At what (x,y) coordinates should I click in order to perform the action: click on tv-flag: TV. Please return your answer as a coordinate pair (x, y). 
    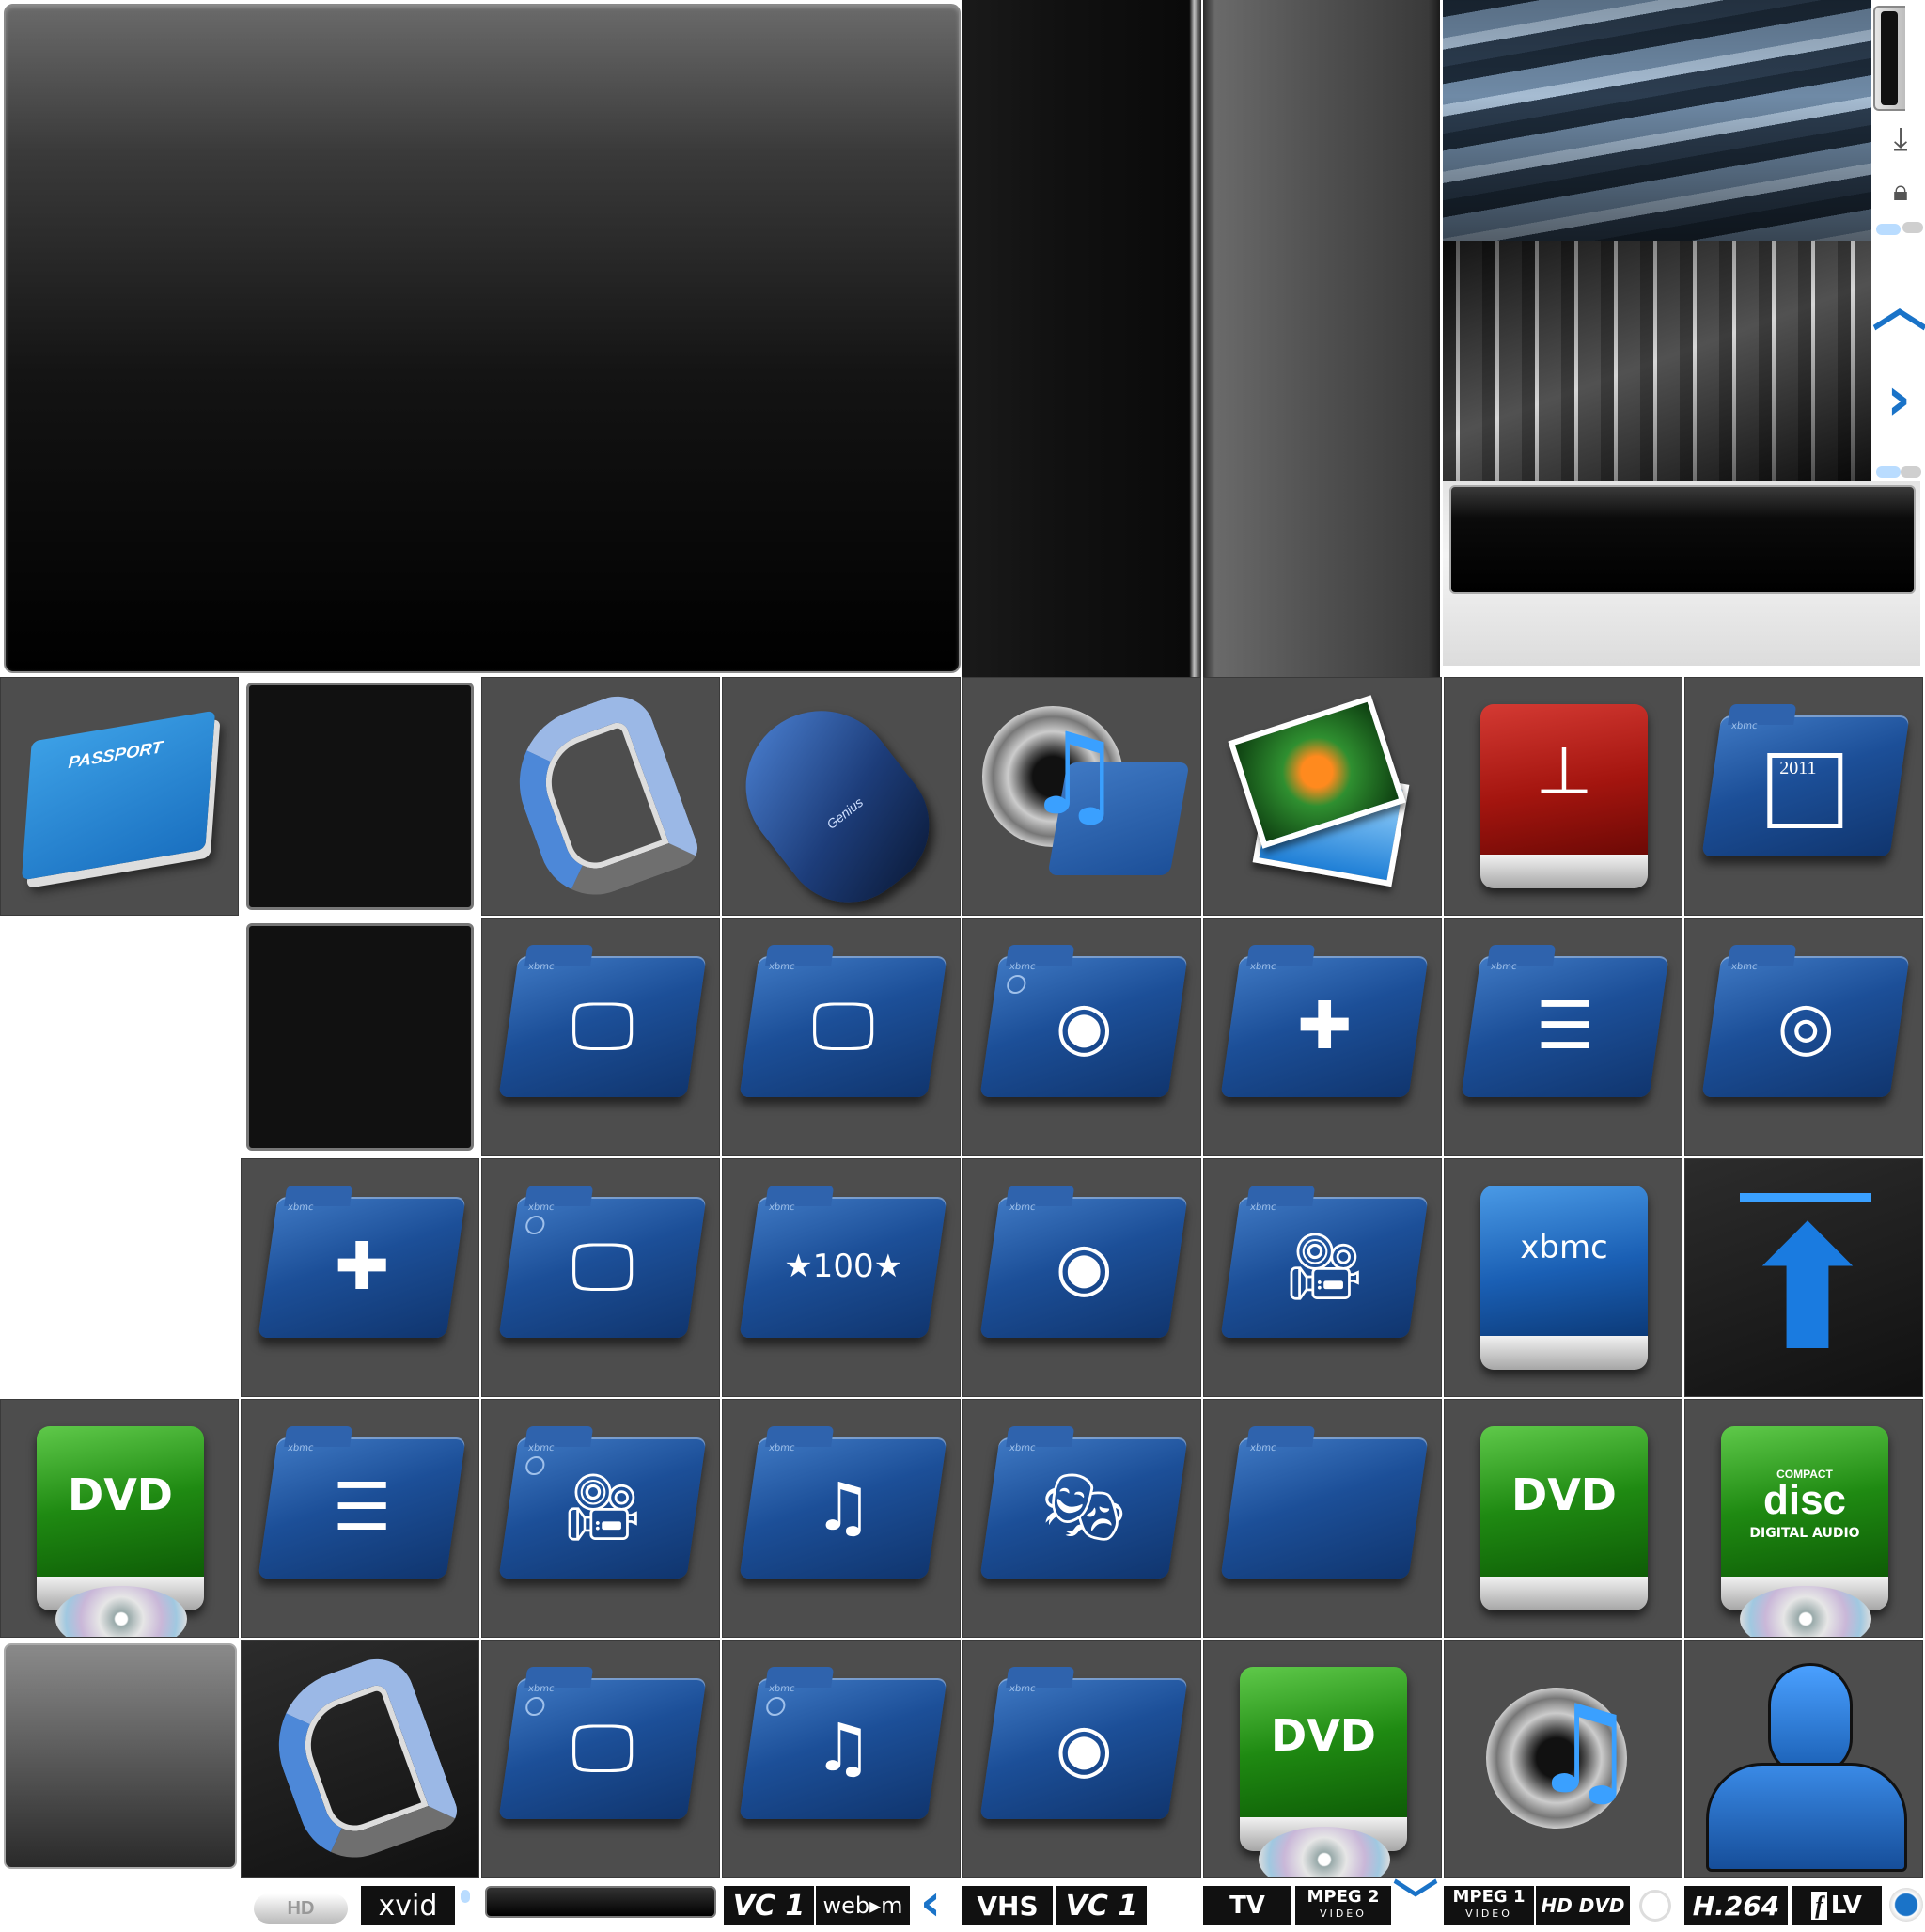
    Looking at the image, I should click on (1247, 1906).